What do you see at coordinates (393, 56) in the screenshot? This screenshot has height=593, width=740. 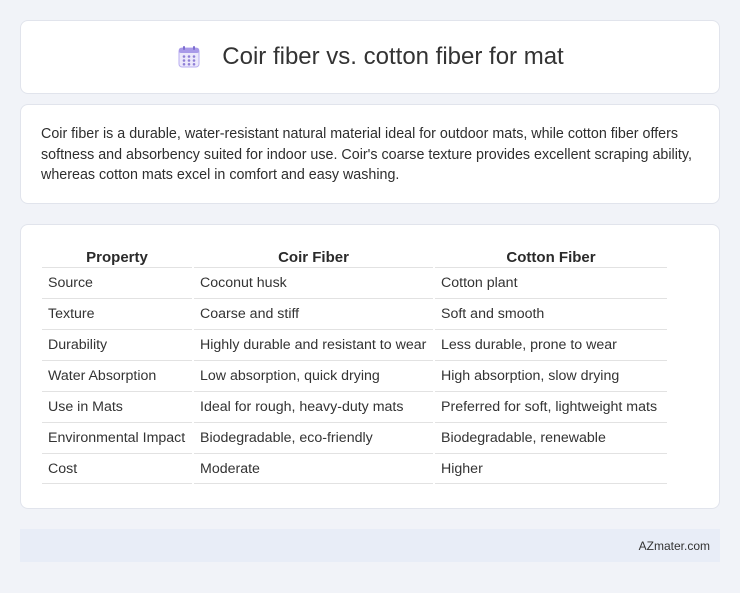 I see `page-title: Coir fiber vs. cotton fiber for mat` at bounding box center [393, 56].